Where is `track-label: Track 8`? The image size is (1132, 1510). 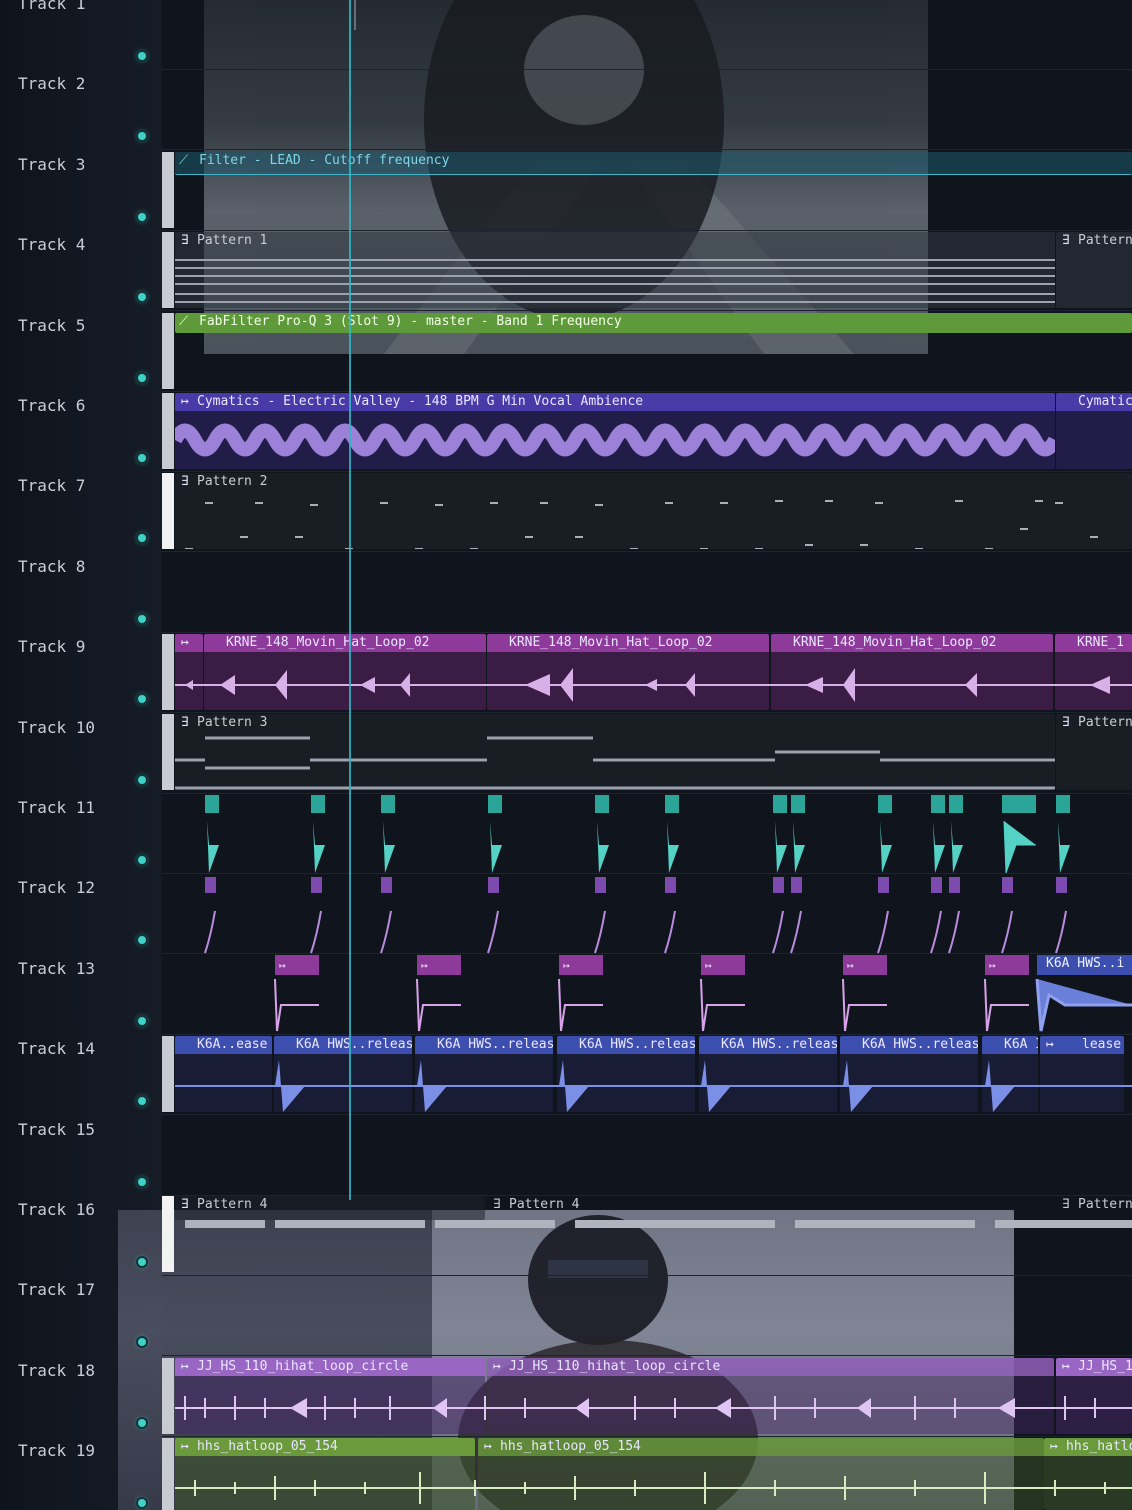 track-label: Track 8 is located at coordinates (51, 566).